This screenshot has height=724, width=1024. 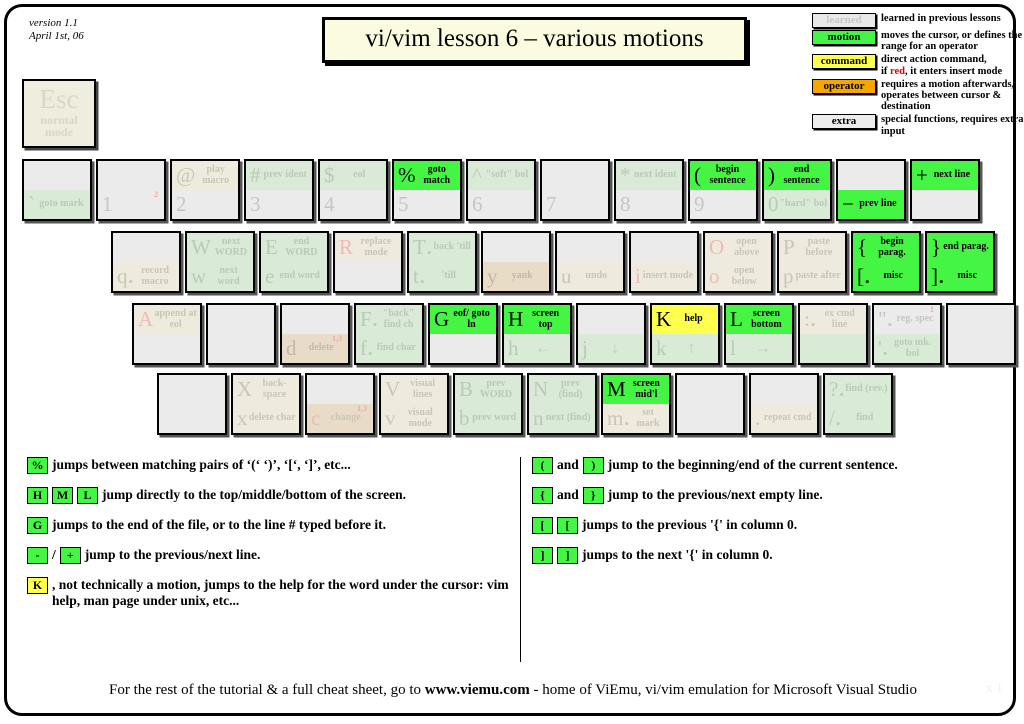 I want to click on key-quote-top-superscript: 1, so click(x=932, y=309).